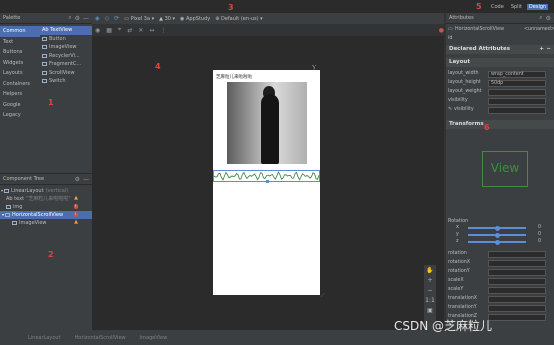  I want to click on constraint-icon: ⌖, so click(119, 30).